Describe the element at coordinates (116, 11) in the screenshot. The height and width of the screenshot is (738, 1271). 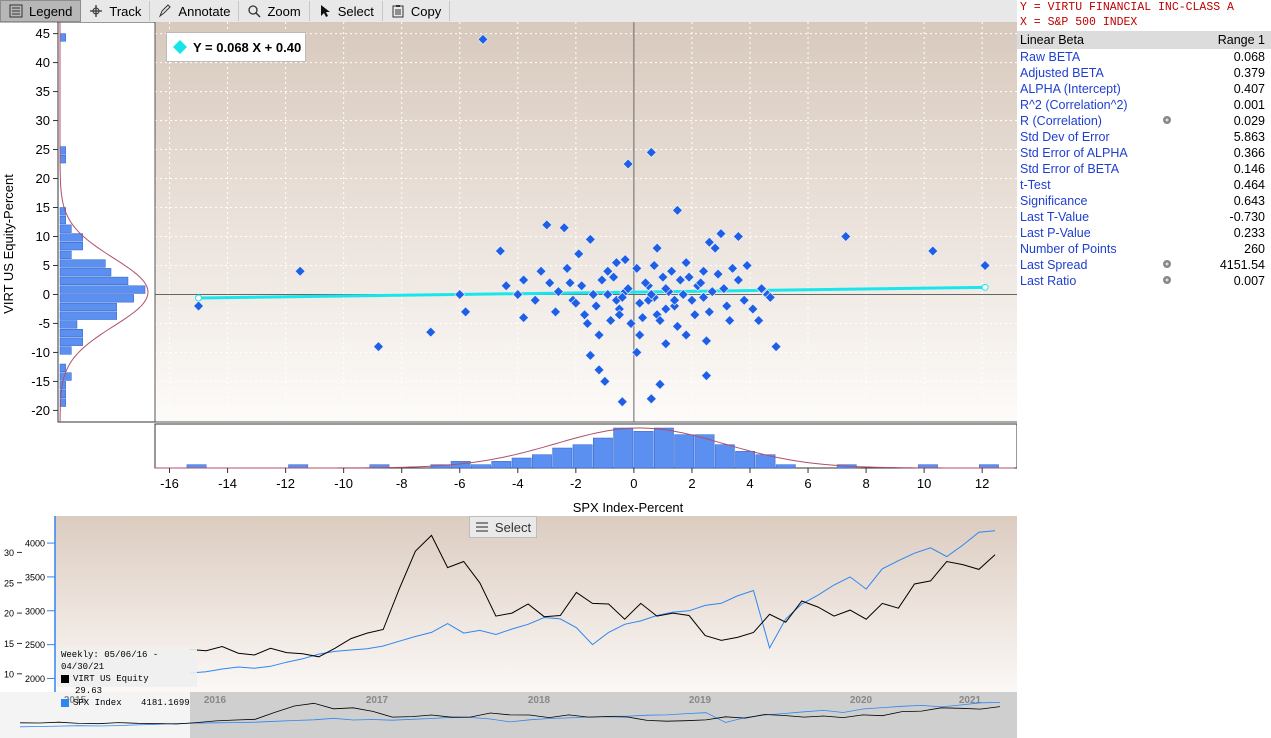
I see `toolbar-track-button: Track` at that location.